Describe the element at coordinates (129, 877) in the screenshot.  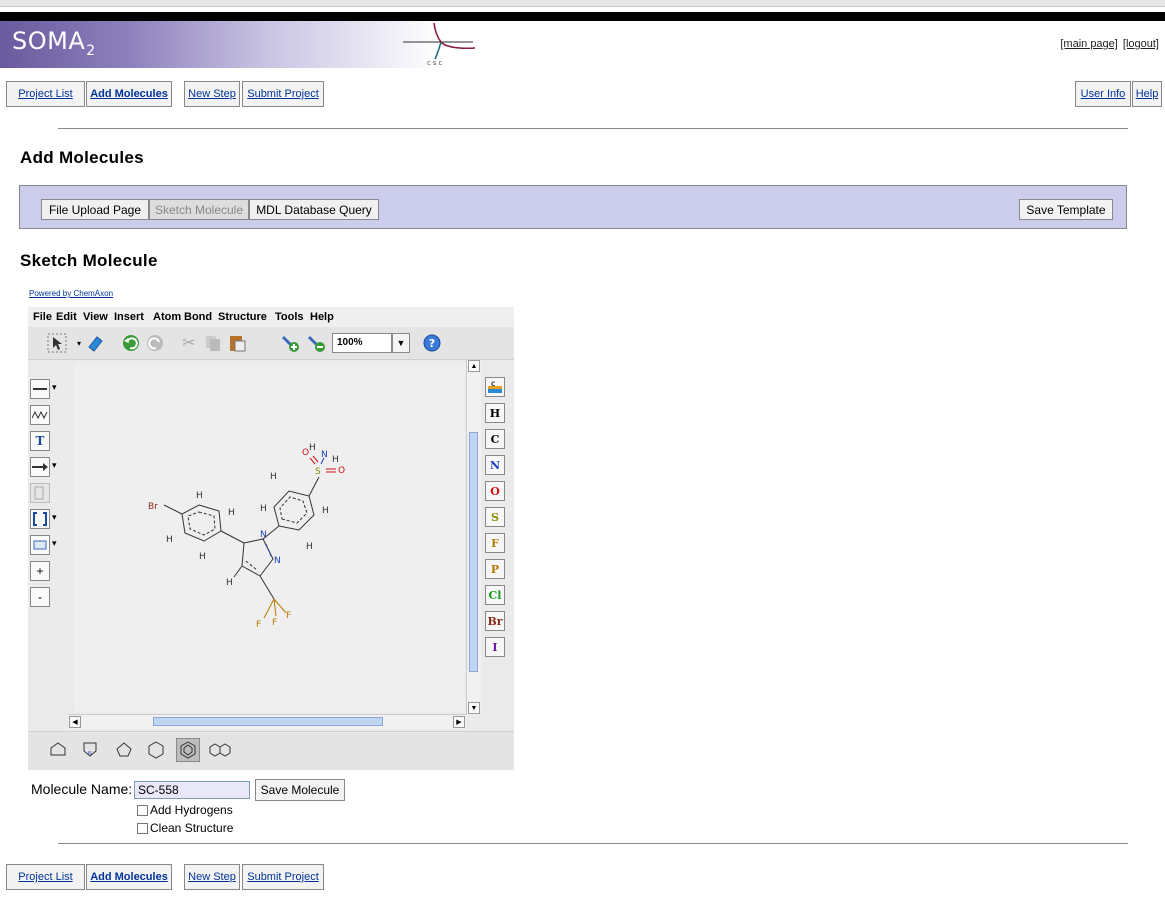
I see `add-molecules-button-bottom: Add Molecules` at that location.